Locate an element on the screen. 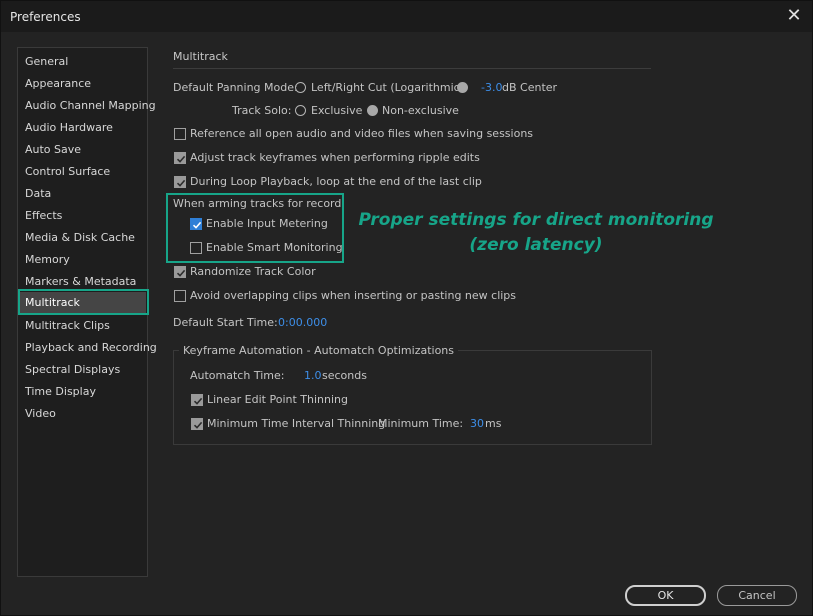 This screenshot has height=616, width=813. radio-non-exclusive is located at coordinates (372, 110).